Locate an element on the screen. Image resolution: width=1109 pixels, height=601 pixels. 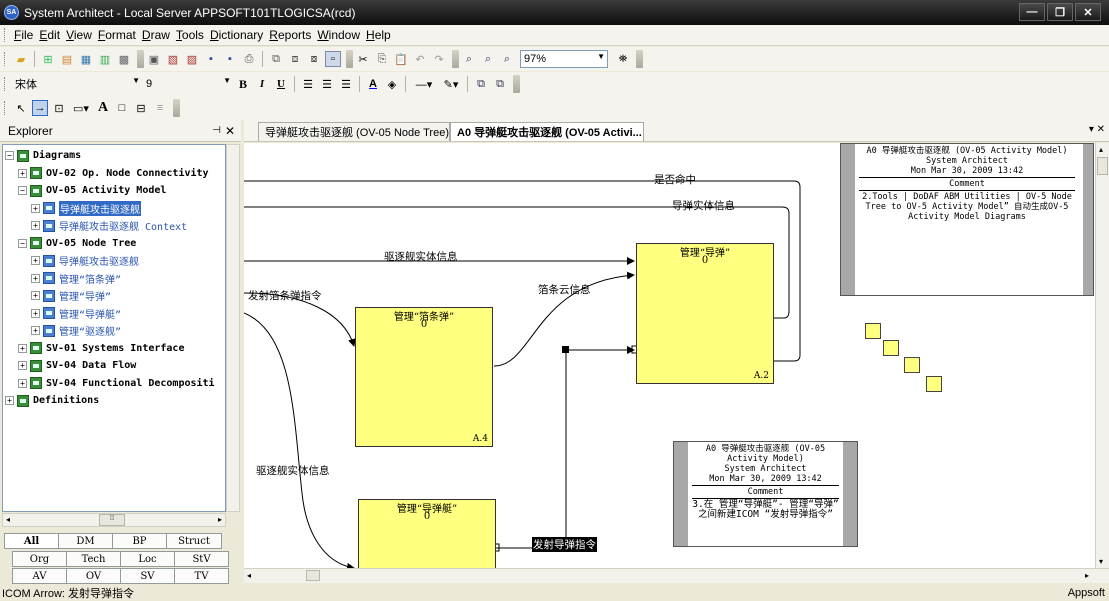
bring-front-icon: ⧉ is located at coordinates (481, 84).